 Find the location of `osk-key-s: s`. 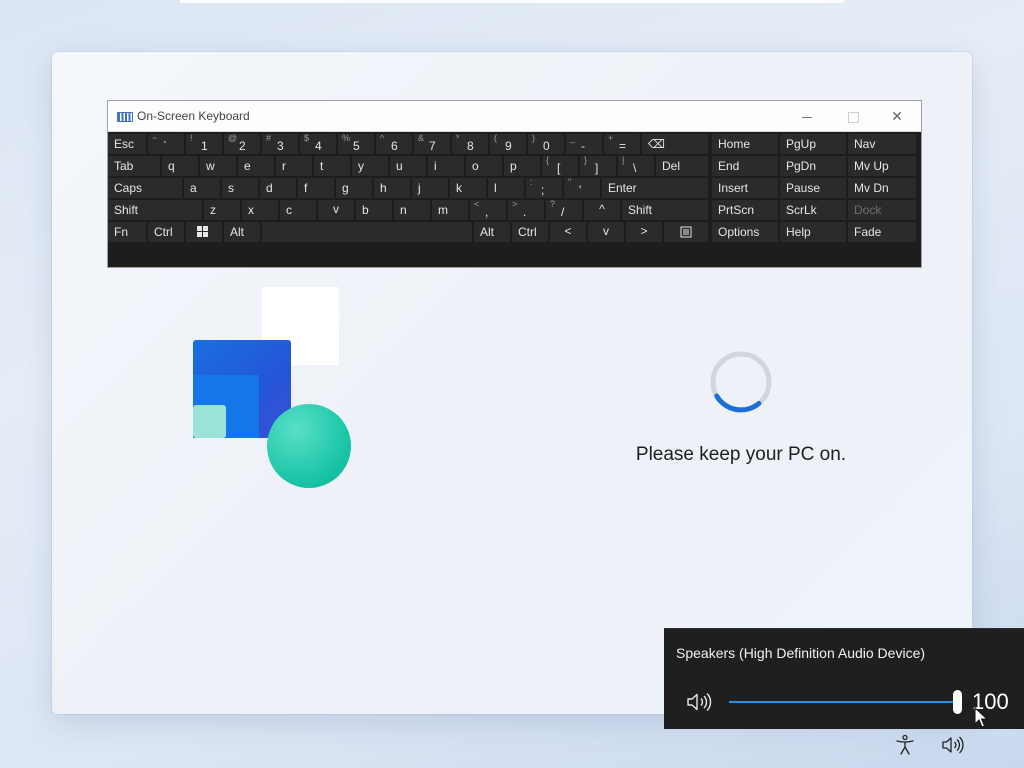

osk-key-s: s is located at coordinates (240, 188).